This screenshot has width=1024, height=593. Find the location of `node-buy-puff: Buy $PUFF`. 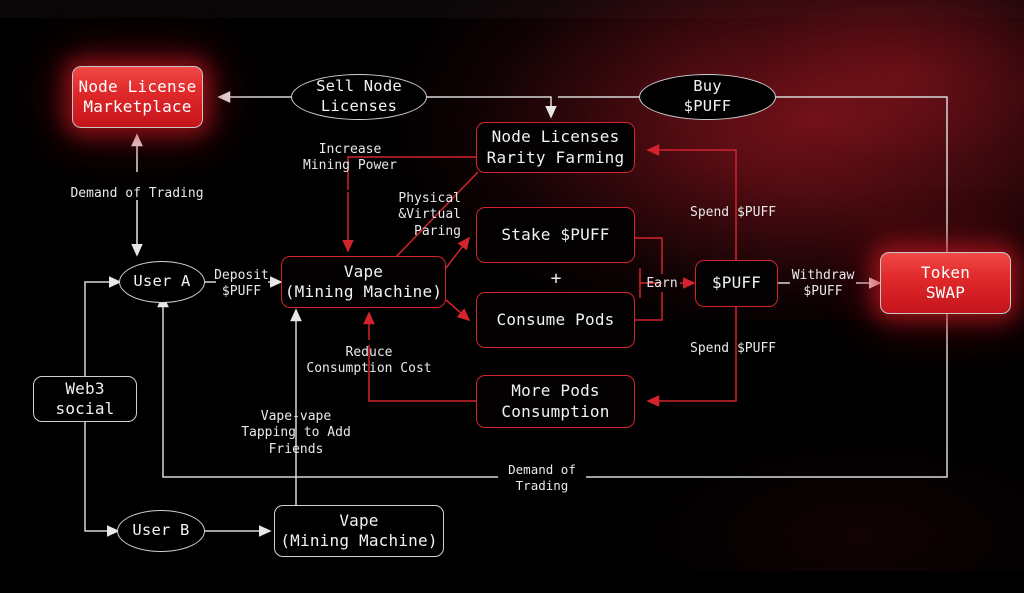

node-buy-puff: Buy $PUFF is located at coordinates (707, 97).